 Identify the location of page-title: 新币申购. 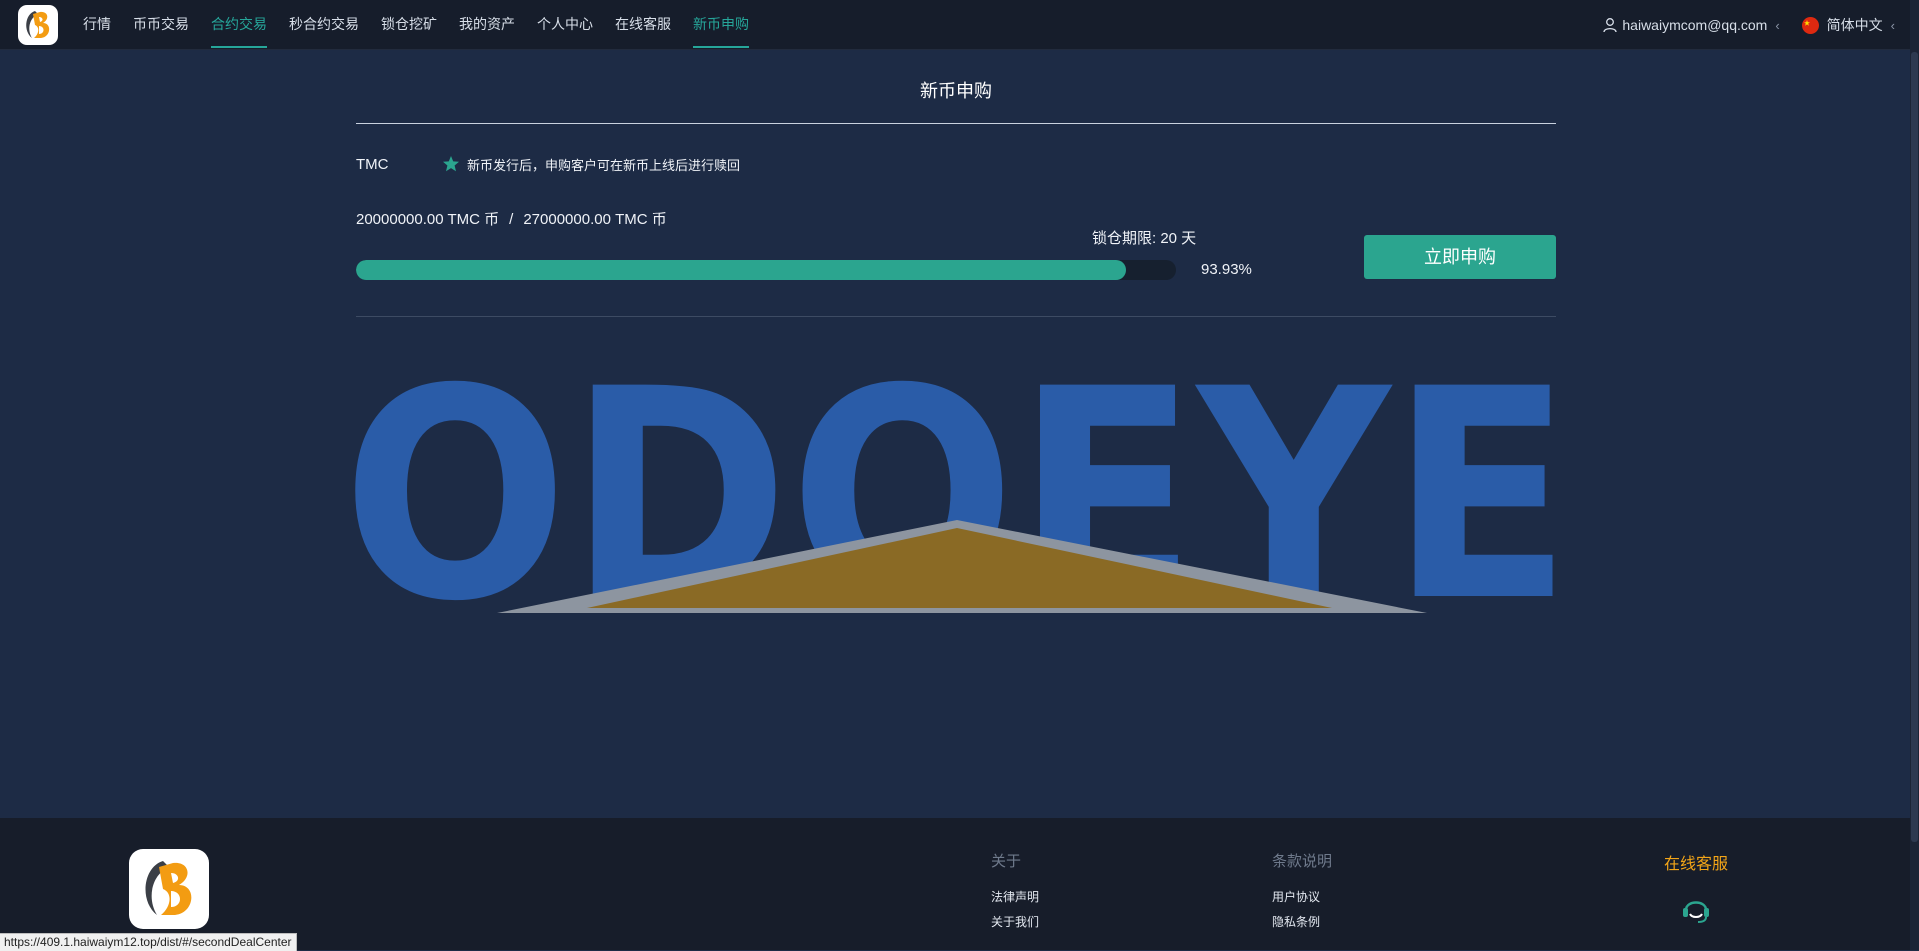
(956, 91).